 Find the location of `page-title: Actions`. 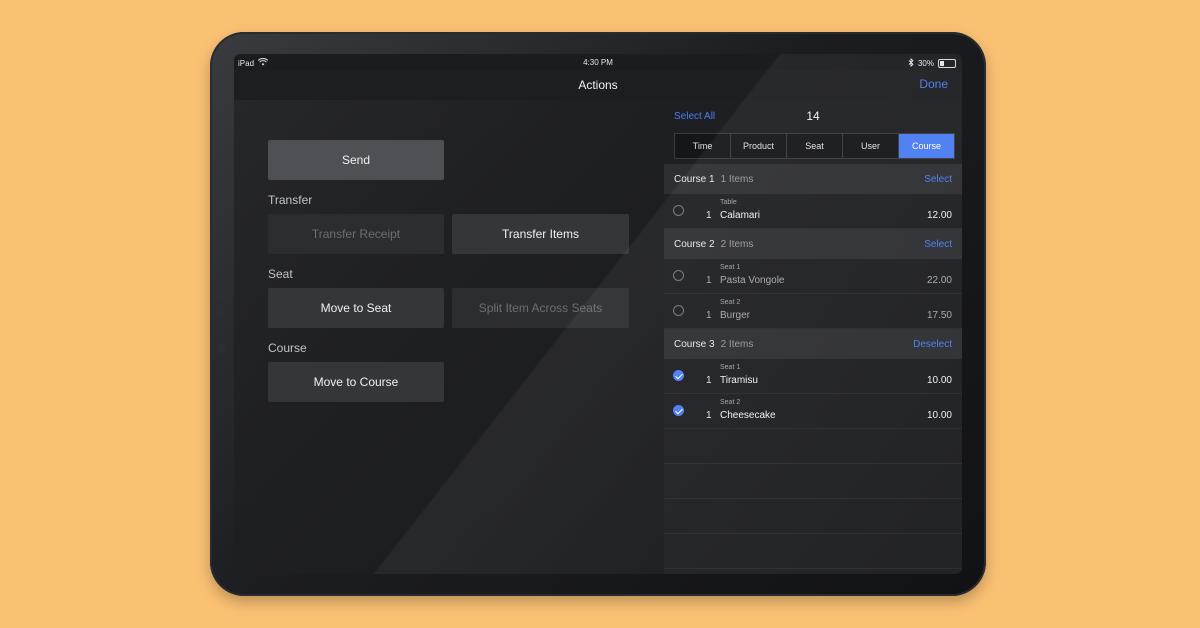

page-title: Actions is located at coordinates (598, 85).